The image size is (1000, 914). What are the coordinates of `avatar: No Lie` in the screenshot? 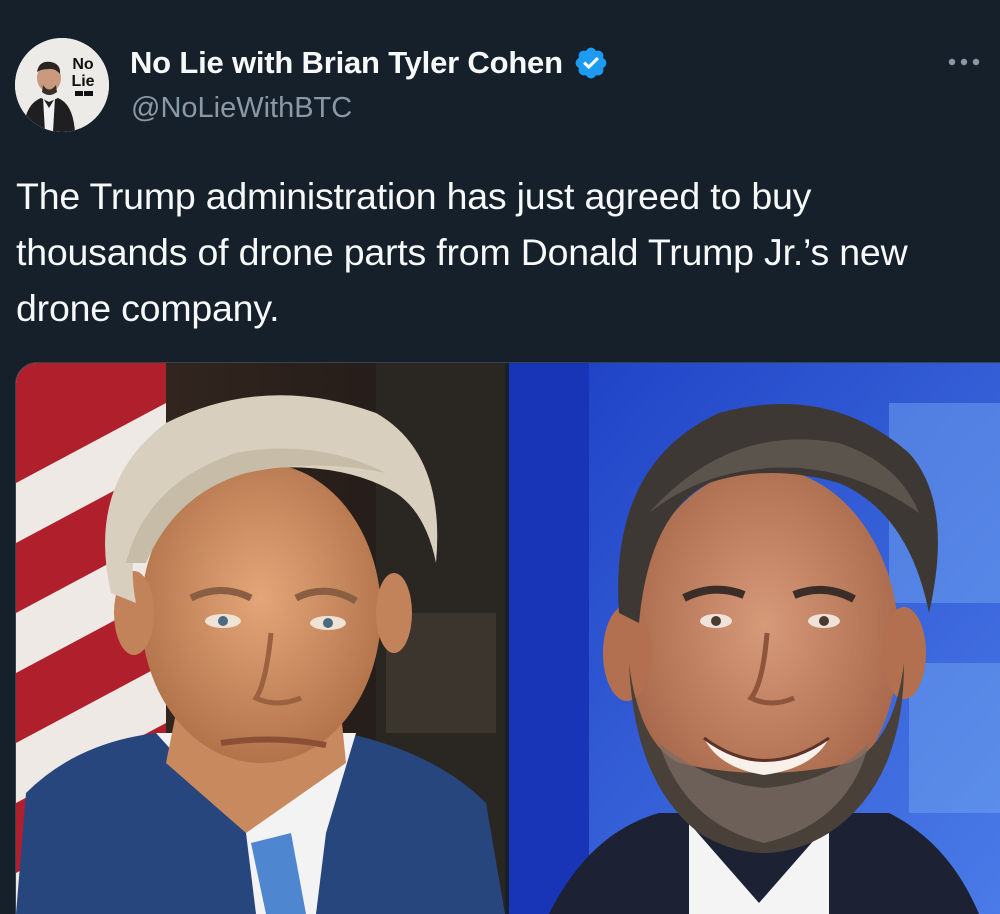 It's located at (62, 85).